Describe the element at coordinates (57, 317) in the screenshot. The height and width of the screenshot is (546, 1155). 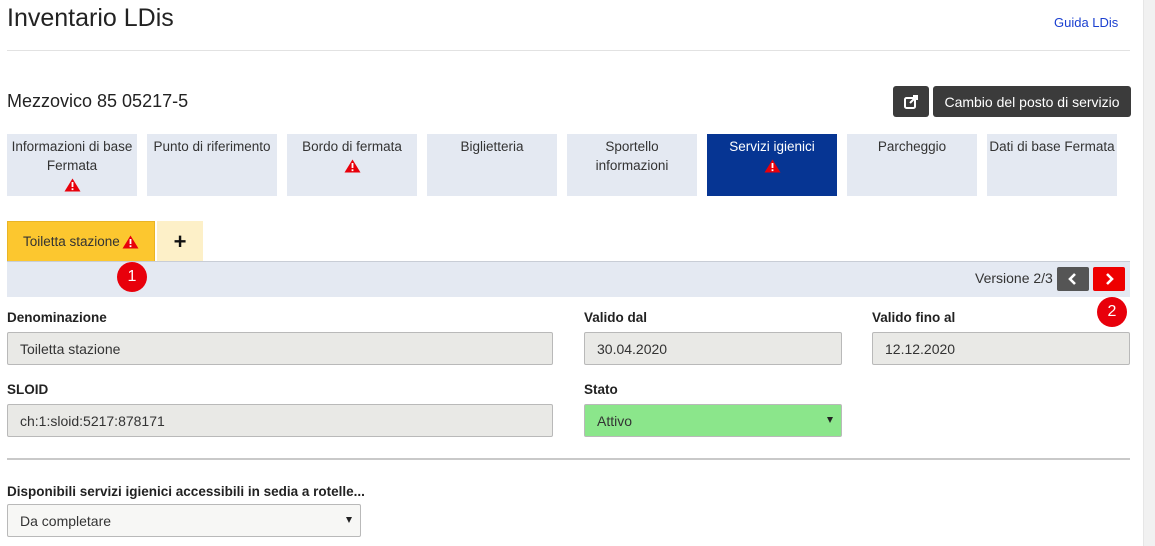
I see `denominazione-label: Denominazione` at that location.